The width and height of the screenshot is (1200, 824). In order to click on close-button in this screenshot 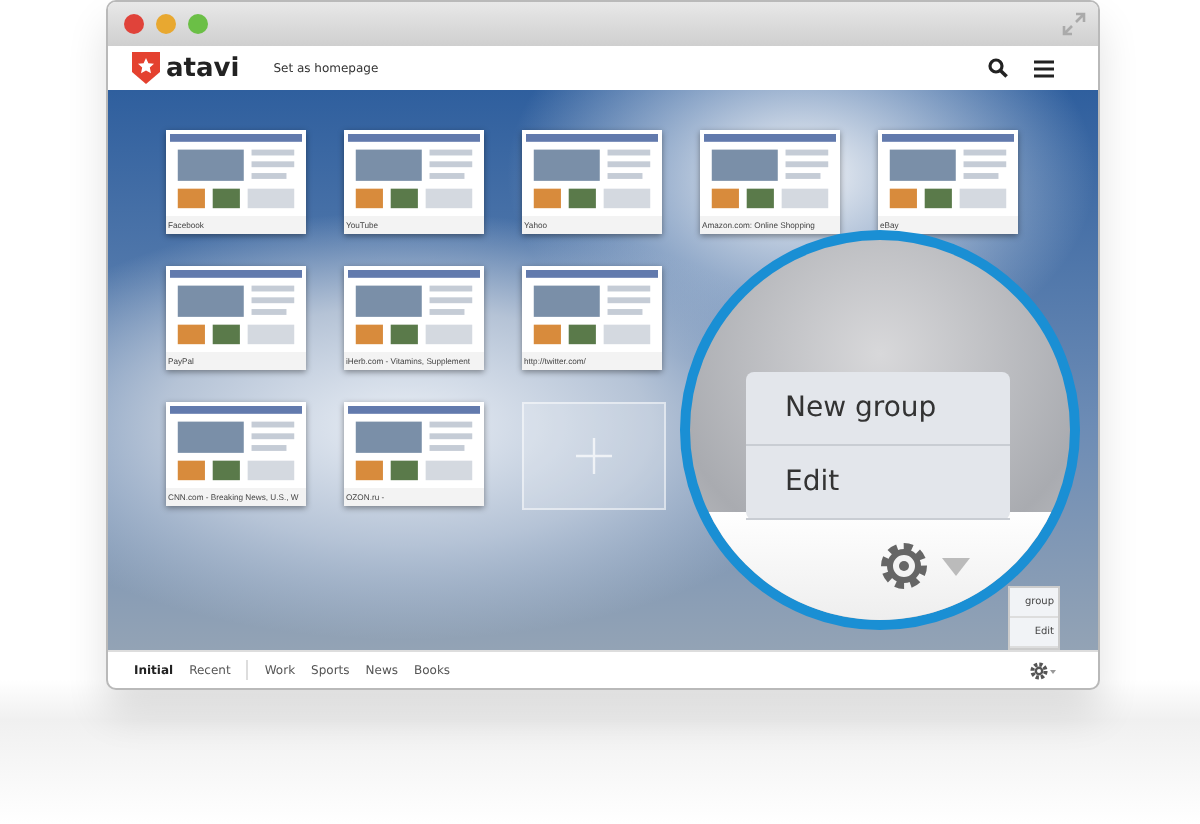, I will do `click(134, 24)`.